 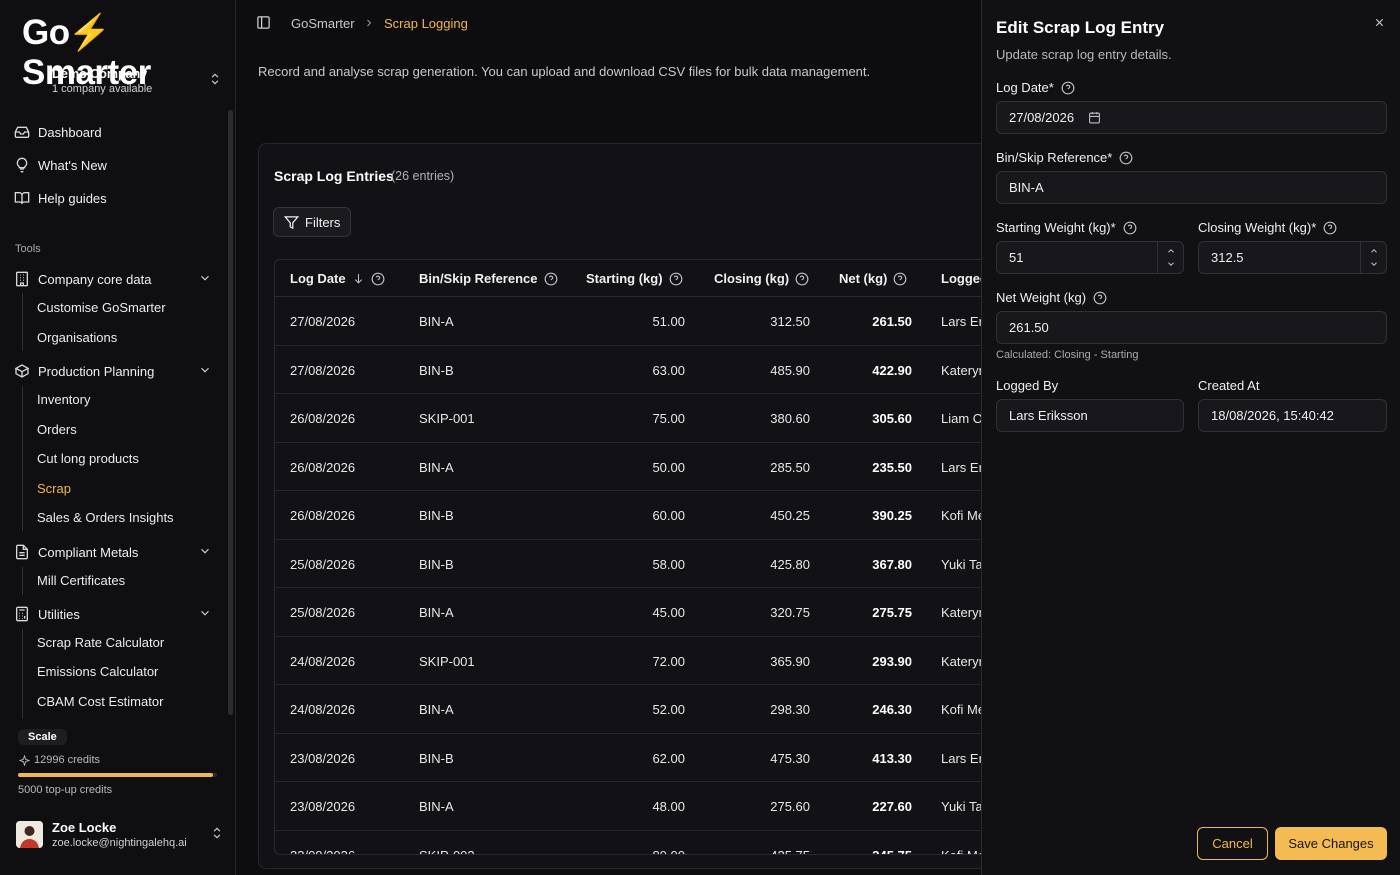 What do you see at coordinates (1191, 187) in the screenshot?
I see `bin-reference-input: BIN-A` at bounding box center [1191, 187].